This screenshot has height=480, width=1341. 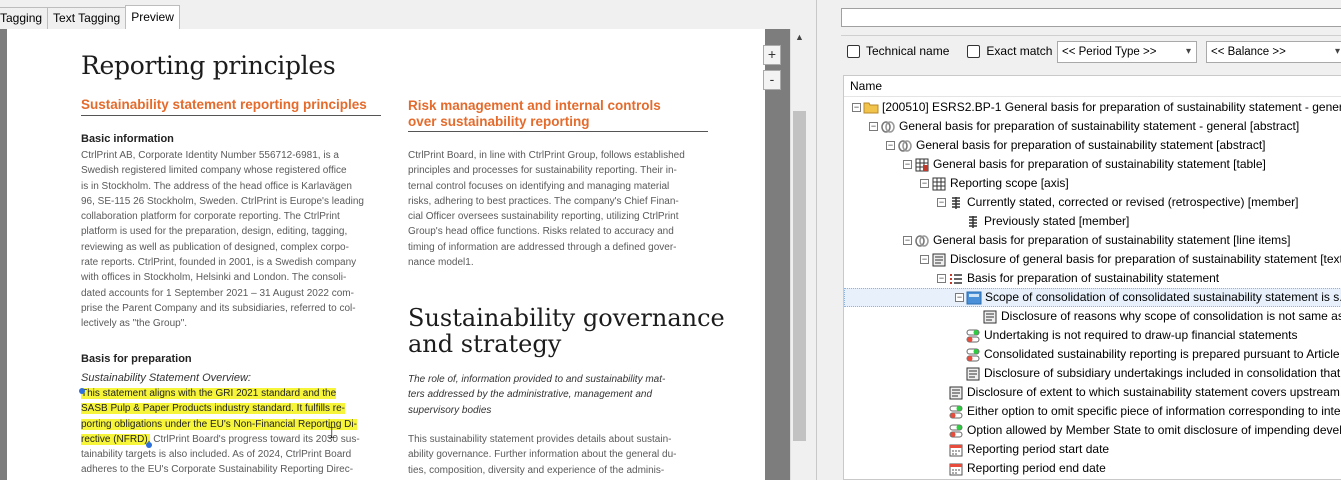 What do you see at coordinates (956, 431) in the screenshot?
I see `boolean-icon` at bounding box center [956, 431].